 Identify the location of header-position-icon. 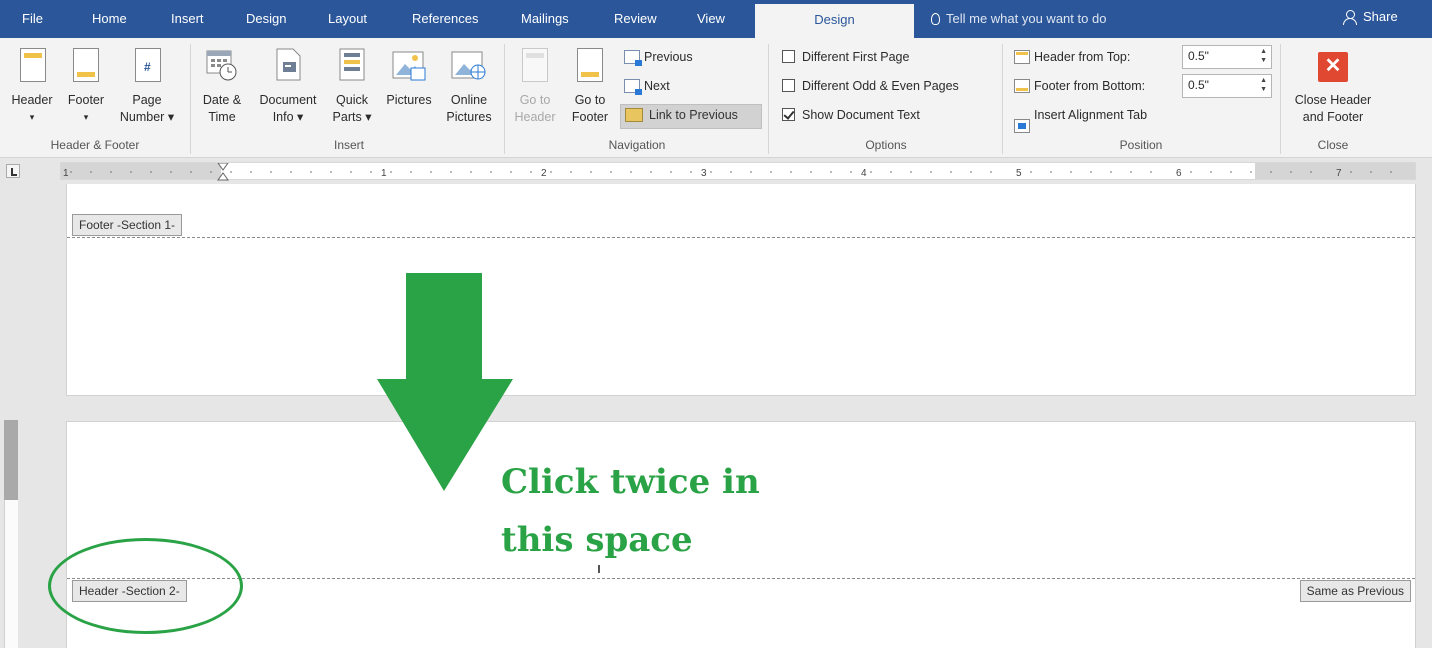
(1022, 57).